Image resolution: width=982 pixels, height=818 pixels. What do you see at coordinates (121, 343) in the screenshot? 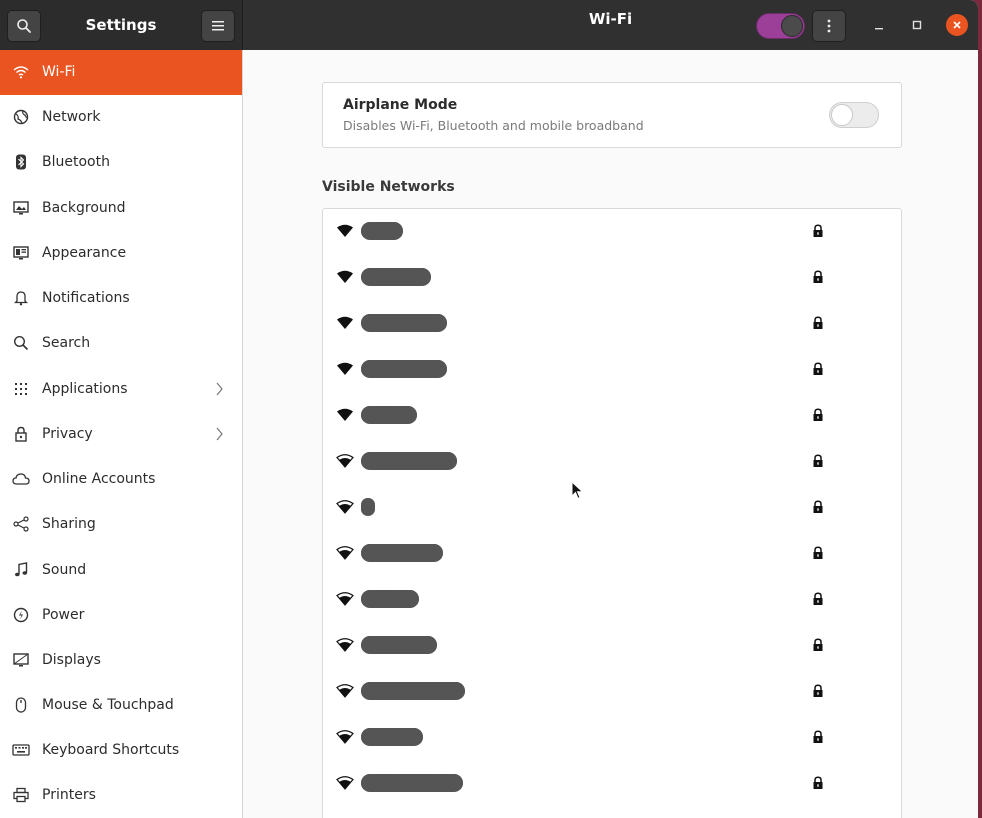
I see `sidebar-item-search: Search` at bounding box center [121, 343].